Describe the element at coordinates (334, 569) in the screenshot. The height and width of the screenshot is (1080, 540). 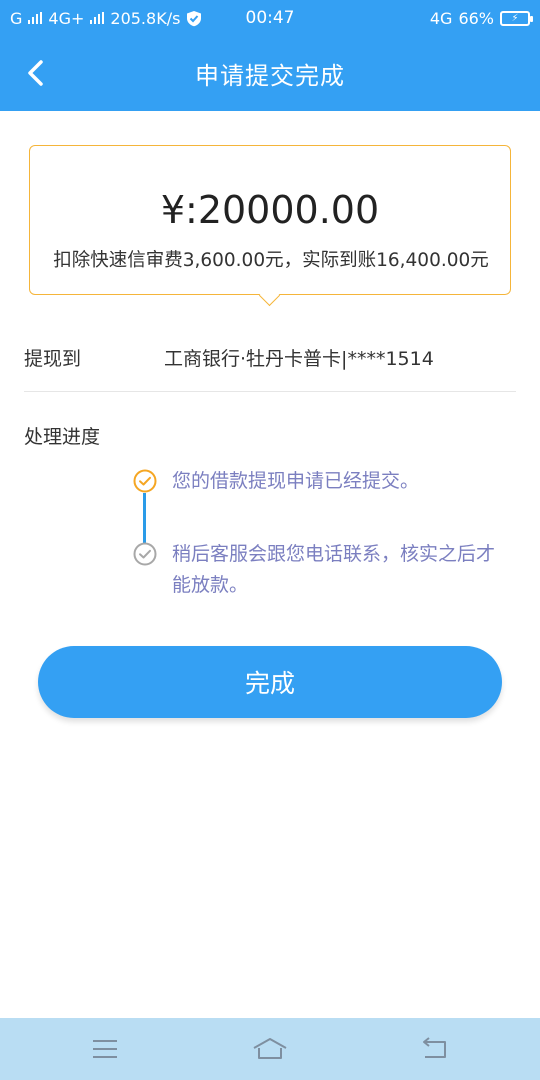
I see `progress-step-text: 稍后客服会跟您电话联系，核实之后才能放款。` at that location.